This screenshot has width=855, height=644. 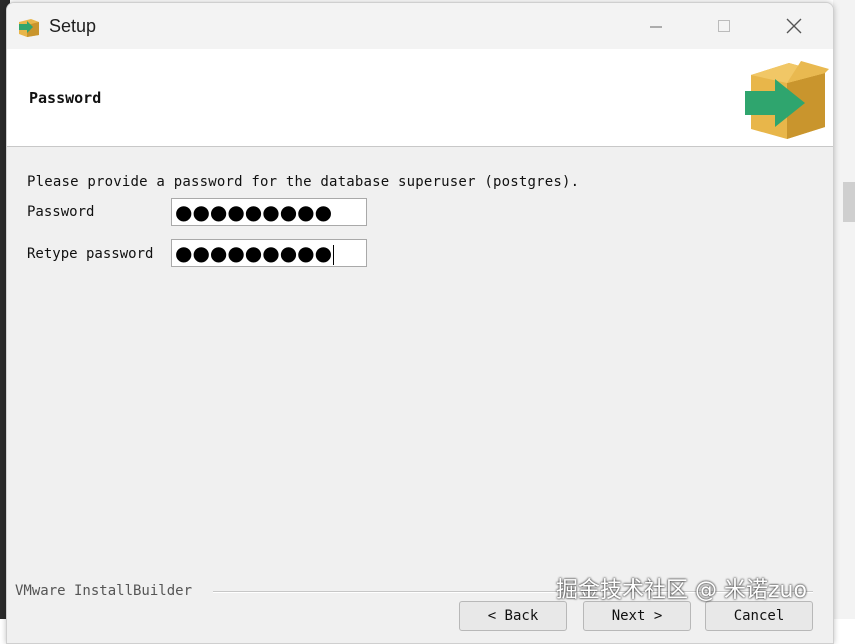 I want to click on password-label: Password, so click(x=61, y=212).